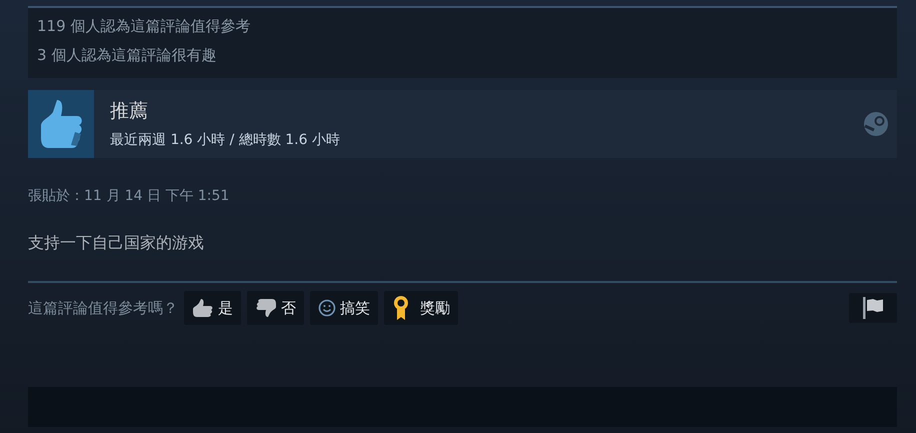 This screenshot has height=433, width=916. Describe the element at coordinates (421, 308) in the screenshot. I see `award-button: 獎勵` at that location.